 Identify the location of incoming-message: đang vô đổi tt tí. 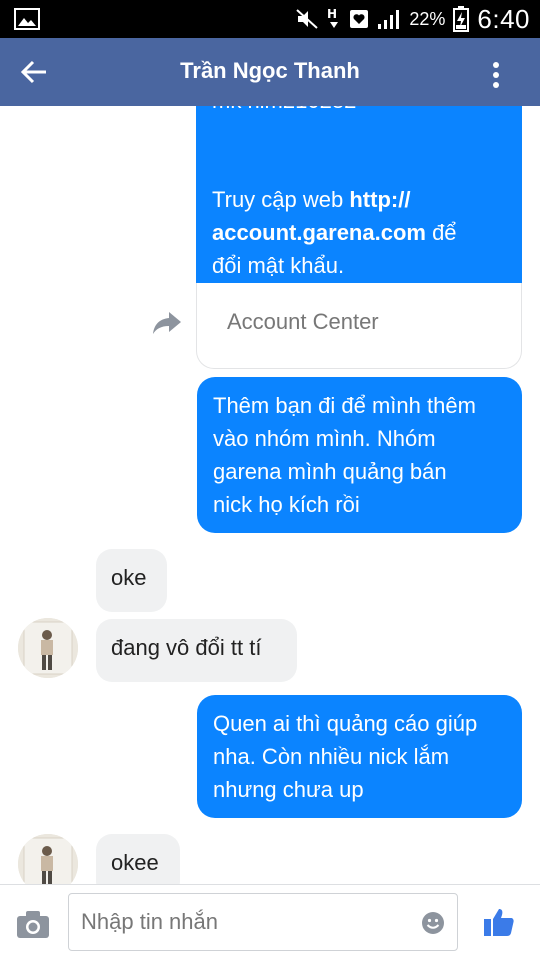
(196, 650).